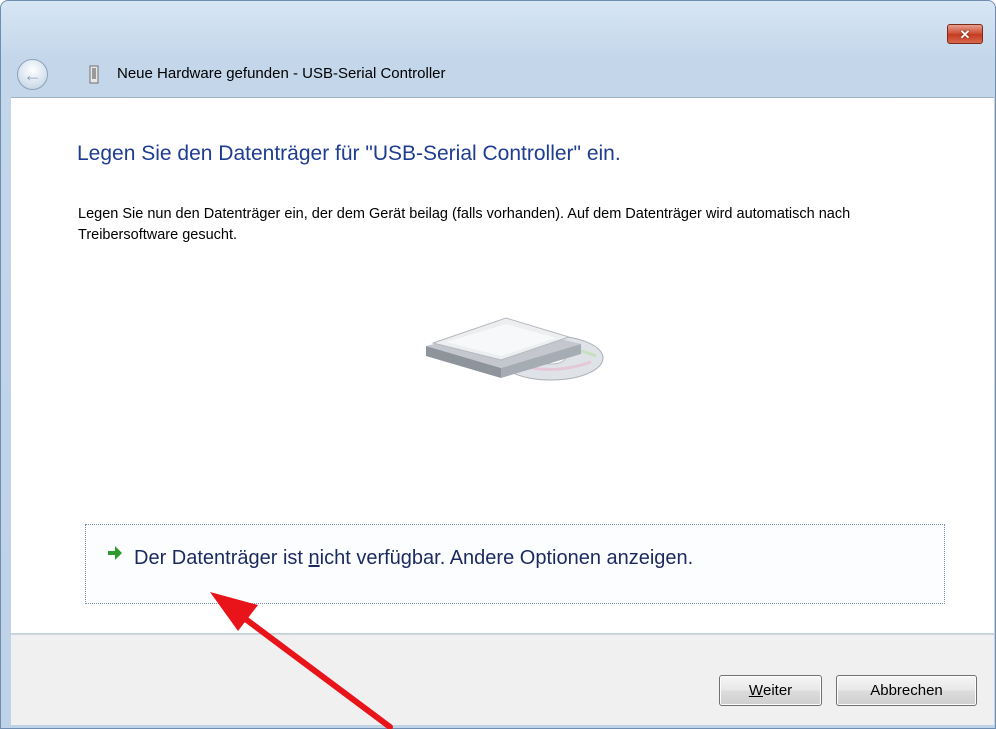 The height and width of the screenshot is (729, 996). I want to click on close-button: ✕, so click(965, 34).